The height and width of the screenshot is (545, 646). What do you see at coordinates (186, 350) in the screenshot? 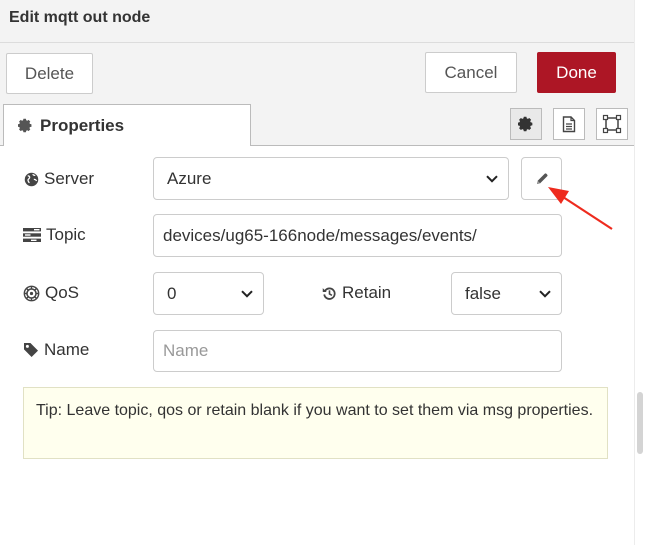
I see `name-input-placeholder: Name` at bounding box center [186, 350].